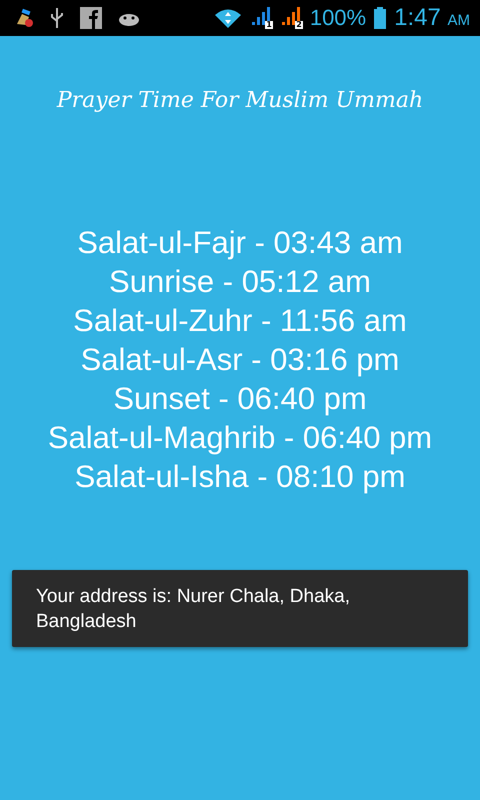  I want to click on app-title: Prayer Time For Muslim Ummah, so click(240, 100).